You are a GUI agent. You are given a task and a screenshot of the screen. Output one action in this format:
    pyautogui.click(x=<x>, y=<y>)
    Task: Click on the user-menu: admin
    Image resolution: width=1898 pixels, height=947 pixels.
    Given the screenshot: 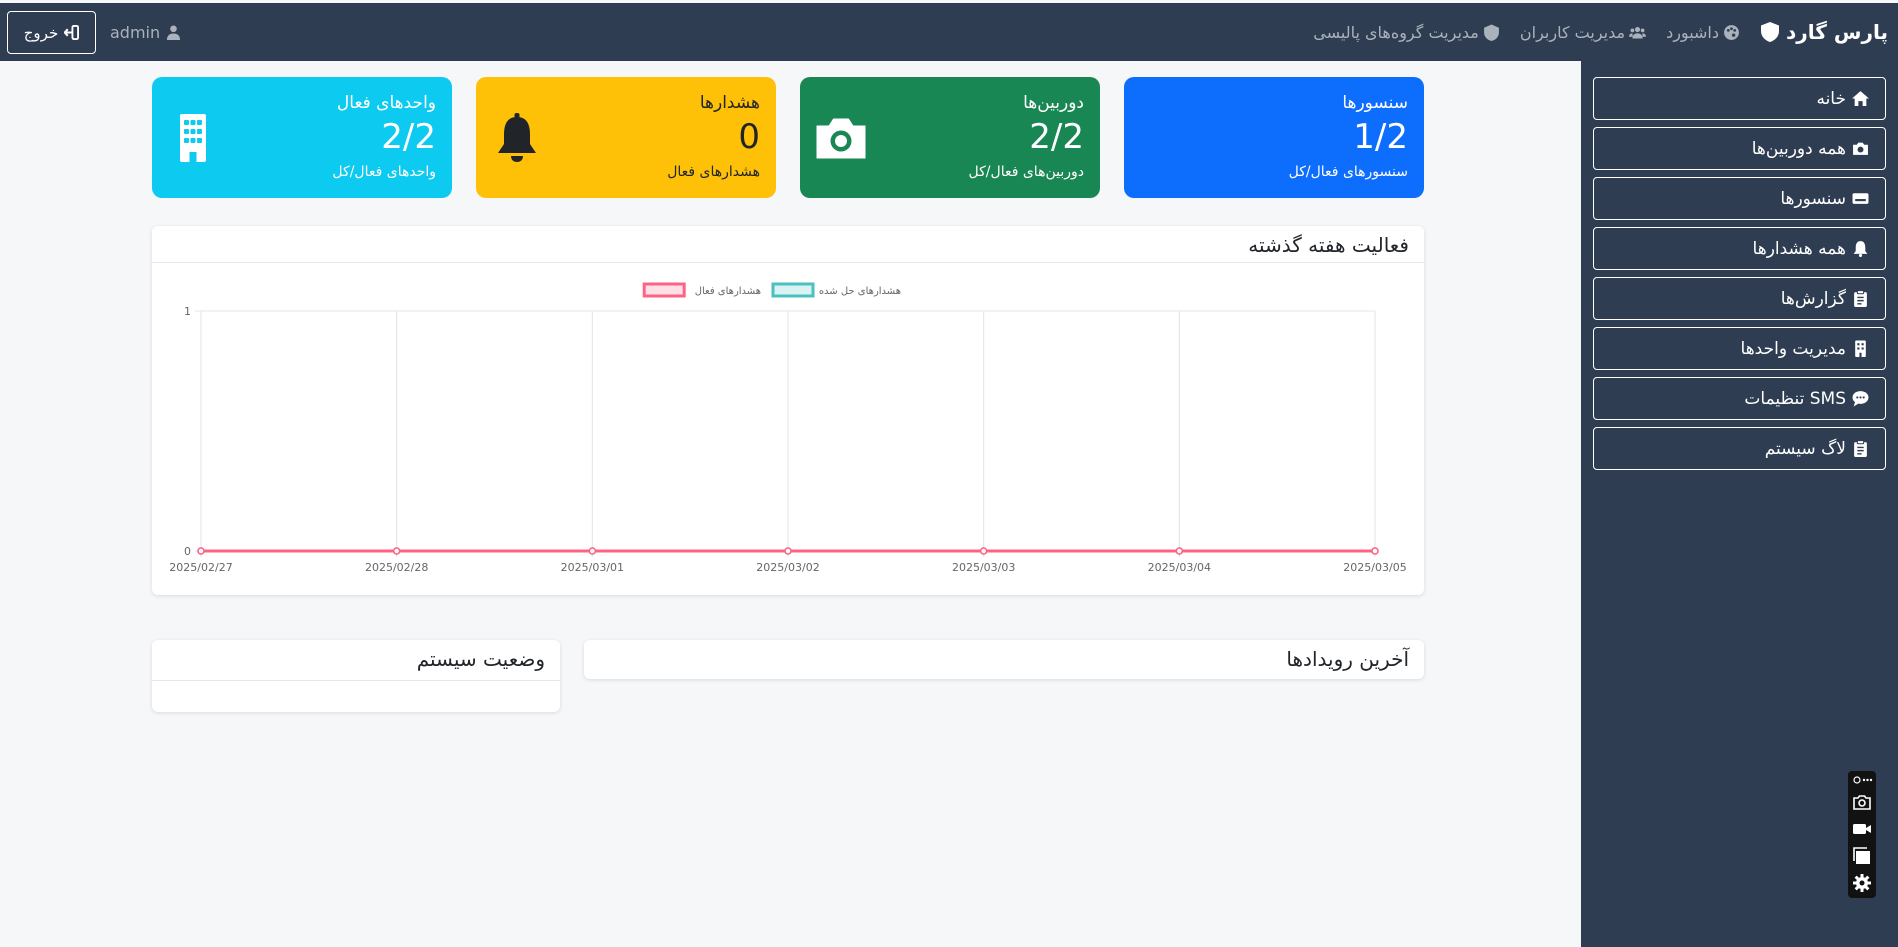 What is the action you would take?
    pyautogui.click(x=145, y=32)
    